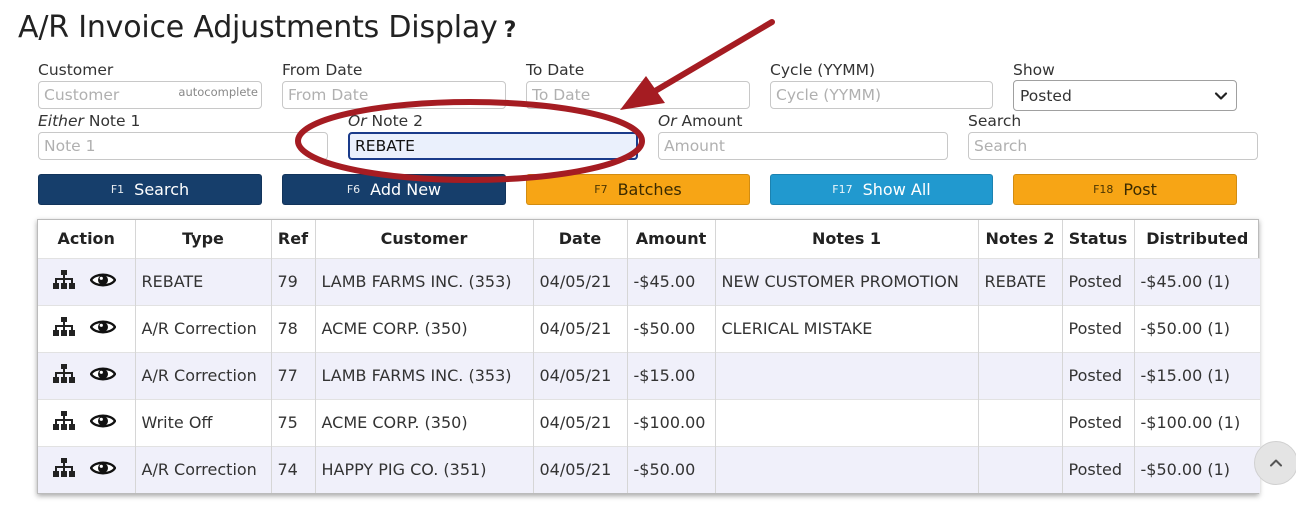  What do you see at coordinates (671, 422) in the screenshot?
I see `cell-amount: -$100.00` at bounding box center [671, 422].